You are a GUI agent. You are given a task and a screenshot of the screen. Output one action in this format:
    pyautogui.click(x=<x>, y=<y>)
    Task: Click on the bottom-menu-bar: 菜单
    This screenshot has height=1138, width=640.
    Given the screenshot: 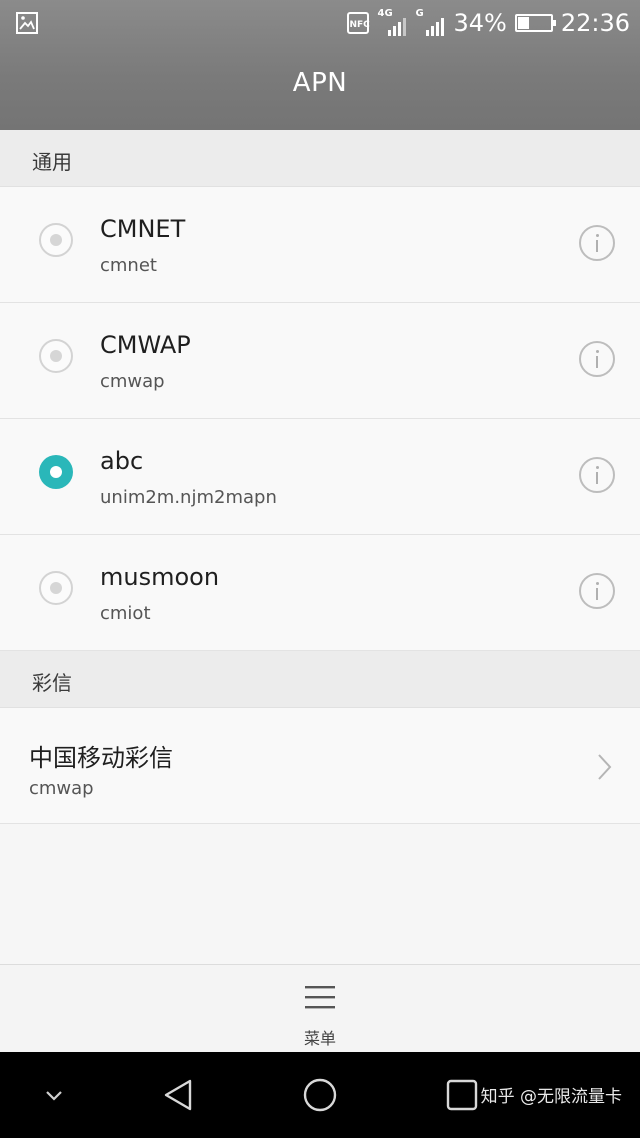 What is the action you would take?
    pyautogui.click(x=320, y=1008)
    